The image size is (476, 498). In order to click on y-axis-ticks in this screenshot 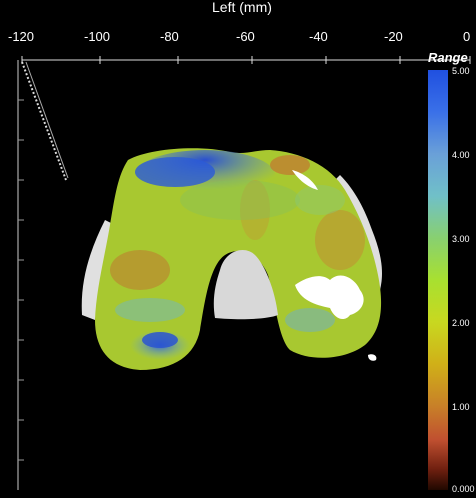, I will do `click(21, 280)`.